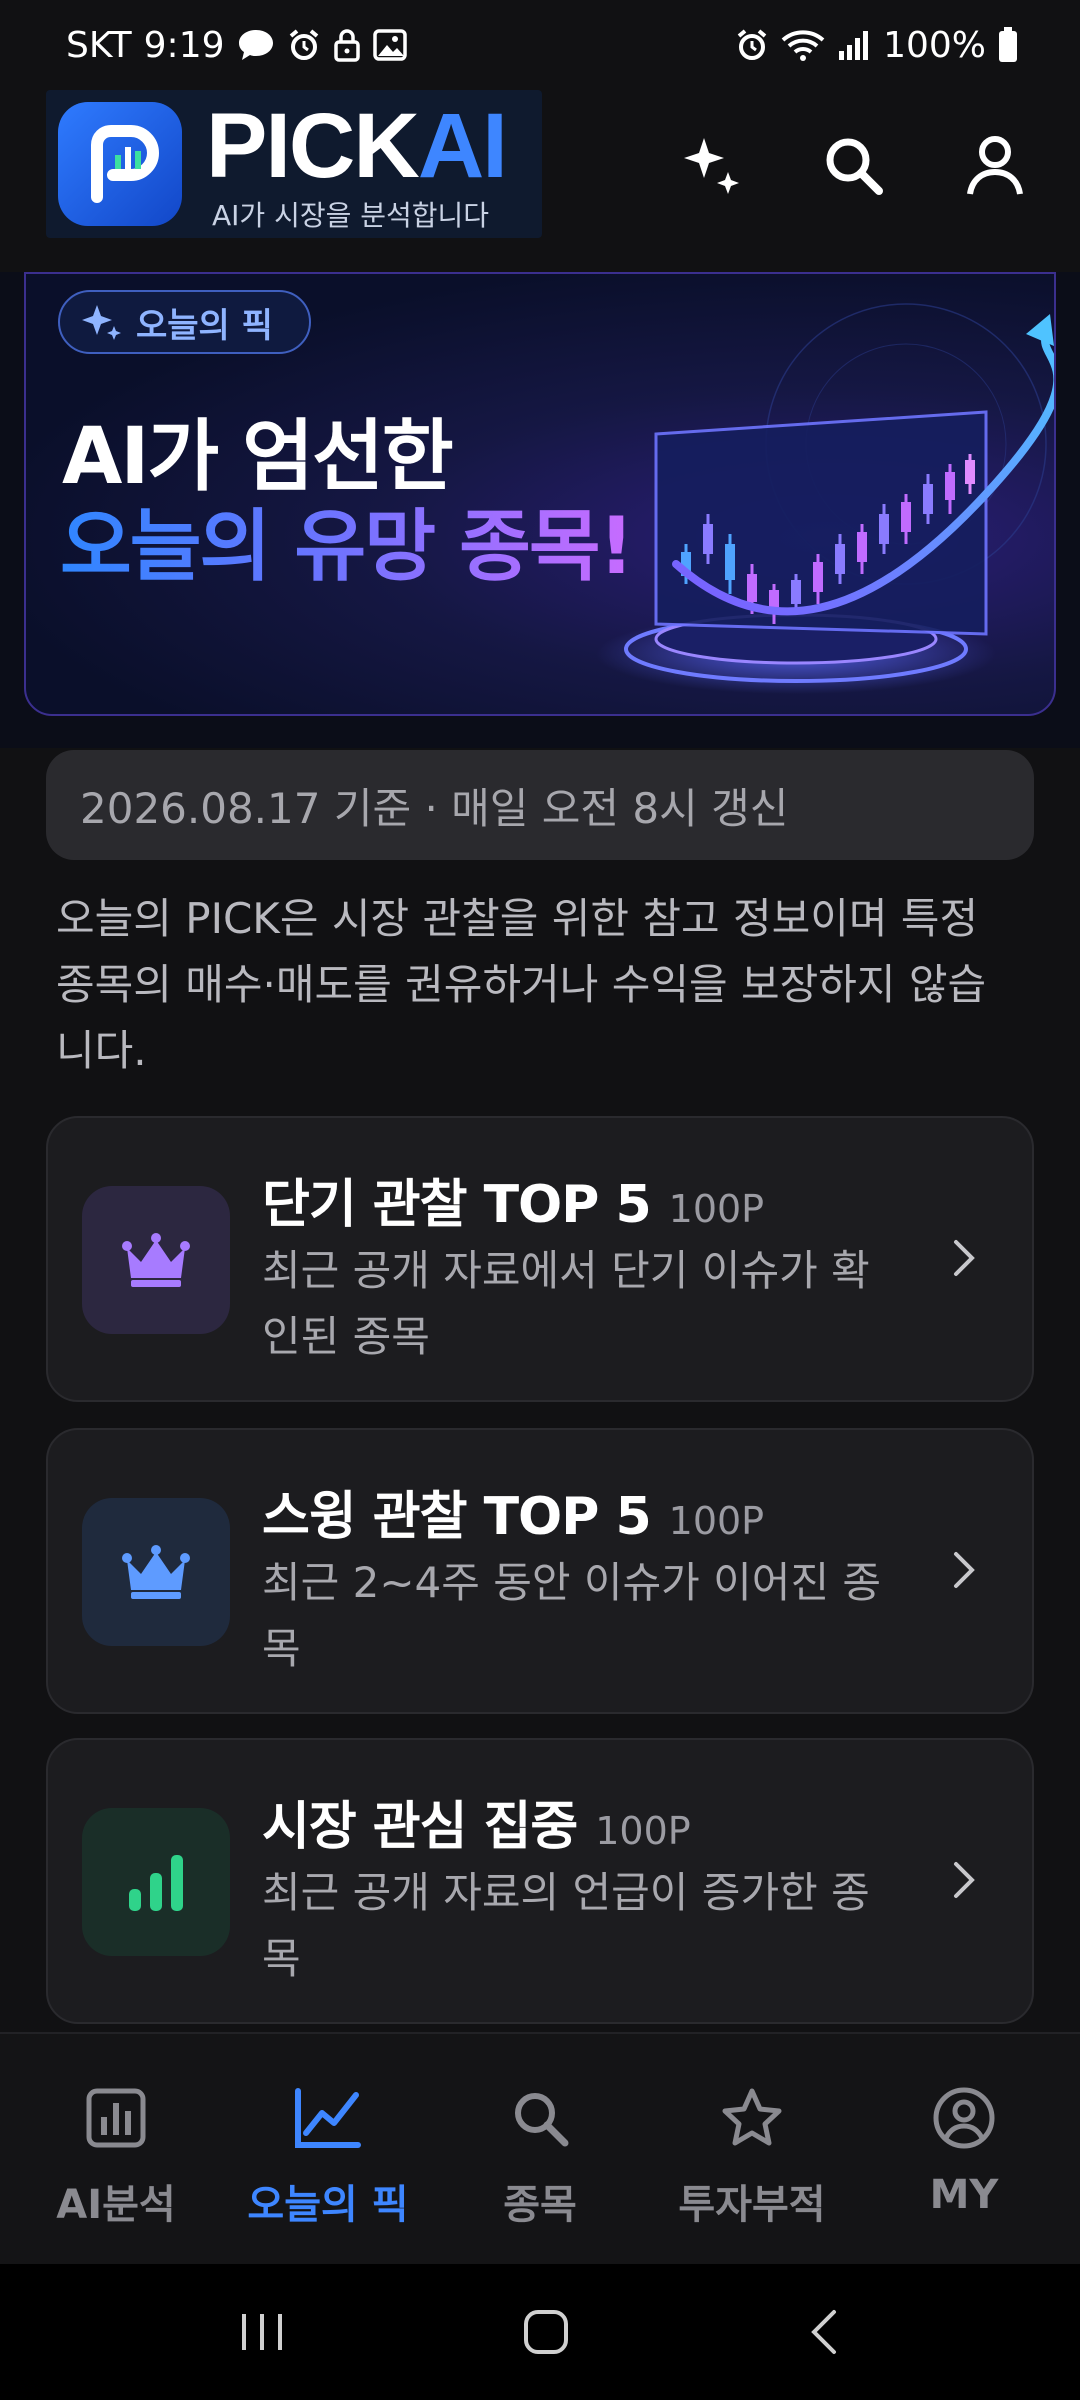 Image resolution: width=1080 pixels, height=2400 pixels. I want to click on banner-pill-label: 오늘의 픽, so click(204, 325).